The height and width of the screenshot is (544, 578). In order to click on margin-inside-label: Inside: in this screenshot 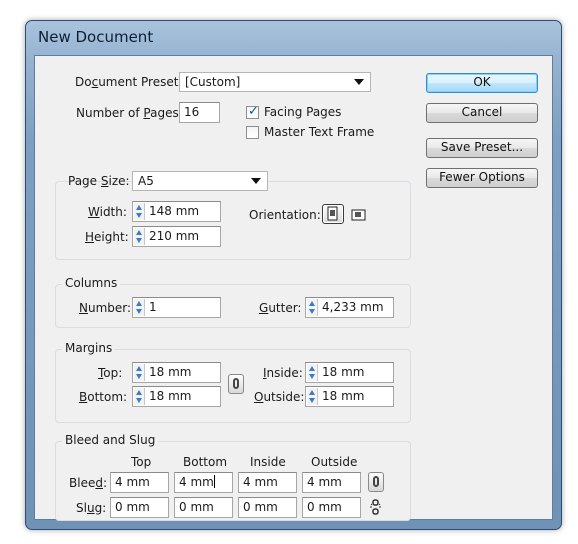, I will do `click(283, 373)`.